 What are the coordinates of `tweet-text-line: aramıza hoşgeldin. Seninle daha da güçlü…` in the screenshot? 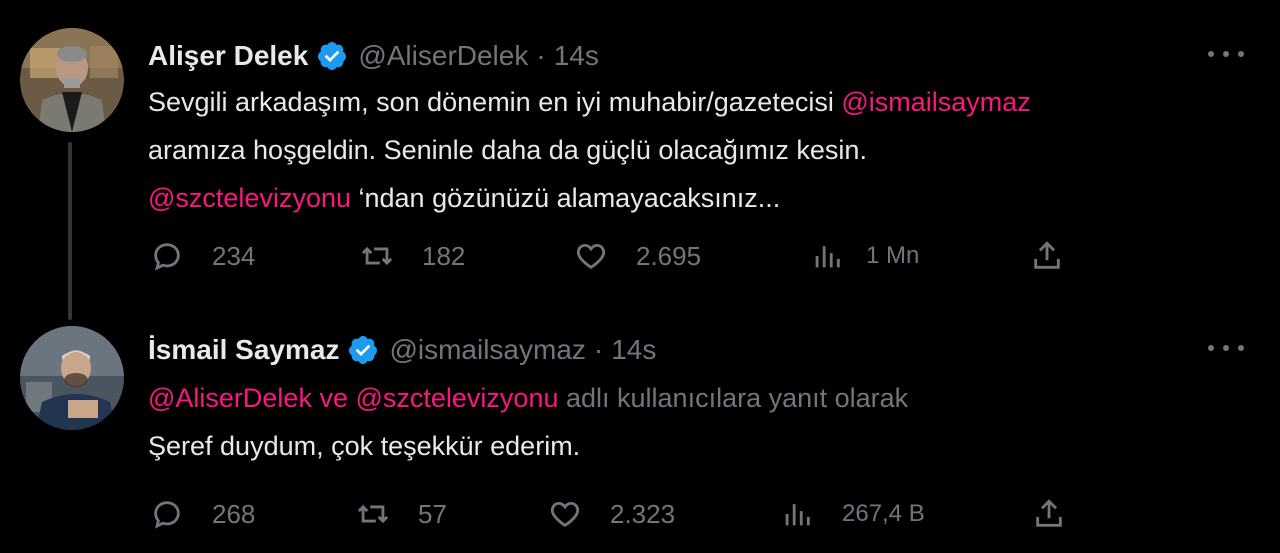 It's located at (507, 150).